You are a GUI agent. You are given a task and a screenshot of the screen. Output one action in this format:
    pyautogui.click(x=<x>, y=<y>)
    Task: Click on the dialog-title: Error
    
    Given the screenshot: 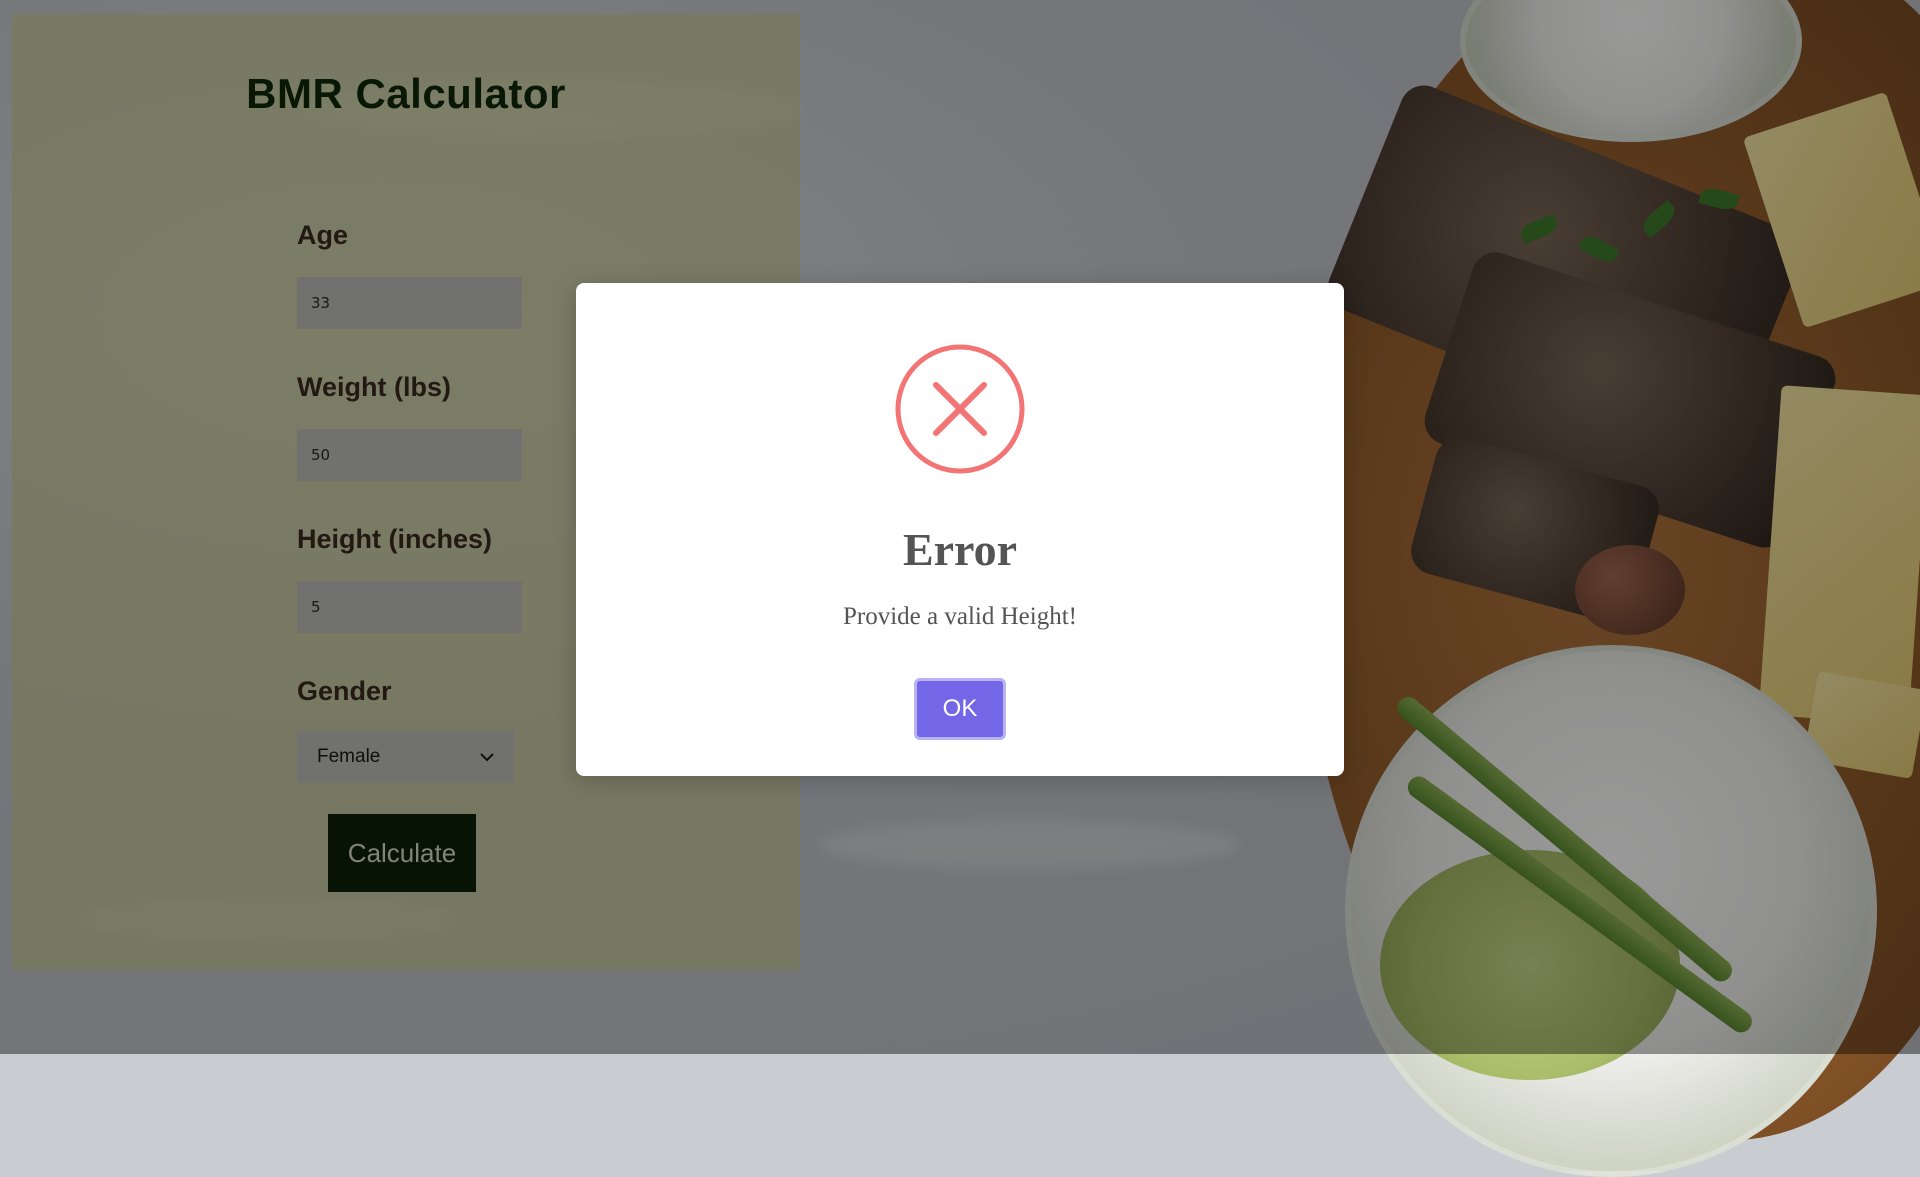 What is the action you would take?
    pyautogui.click(x=960, y=549)
    